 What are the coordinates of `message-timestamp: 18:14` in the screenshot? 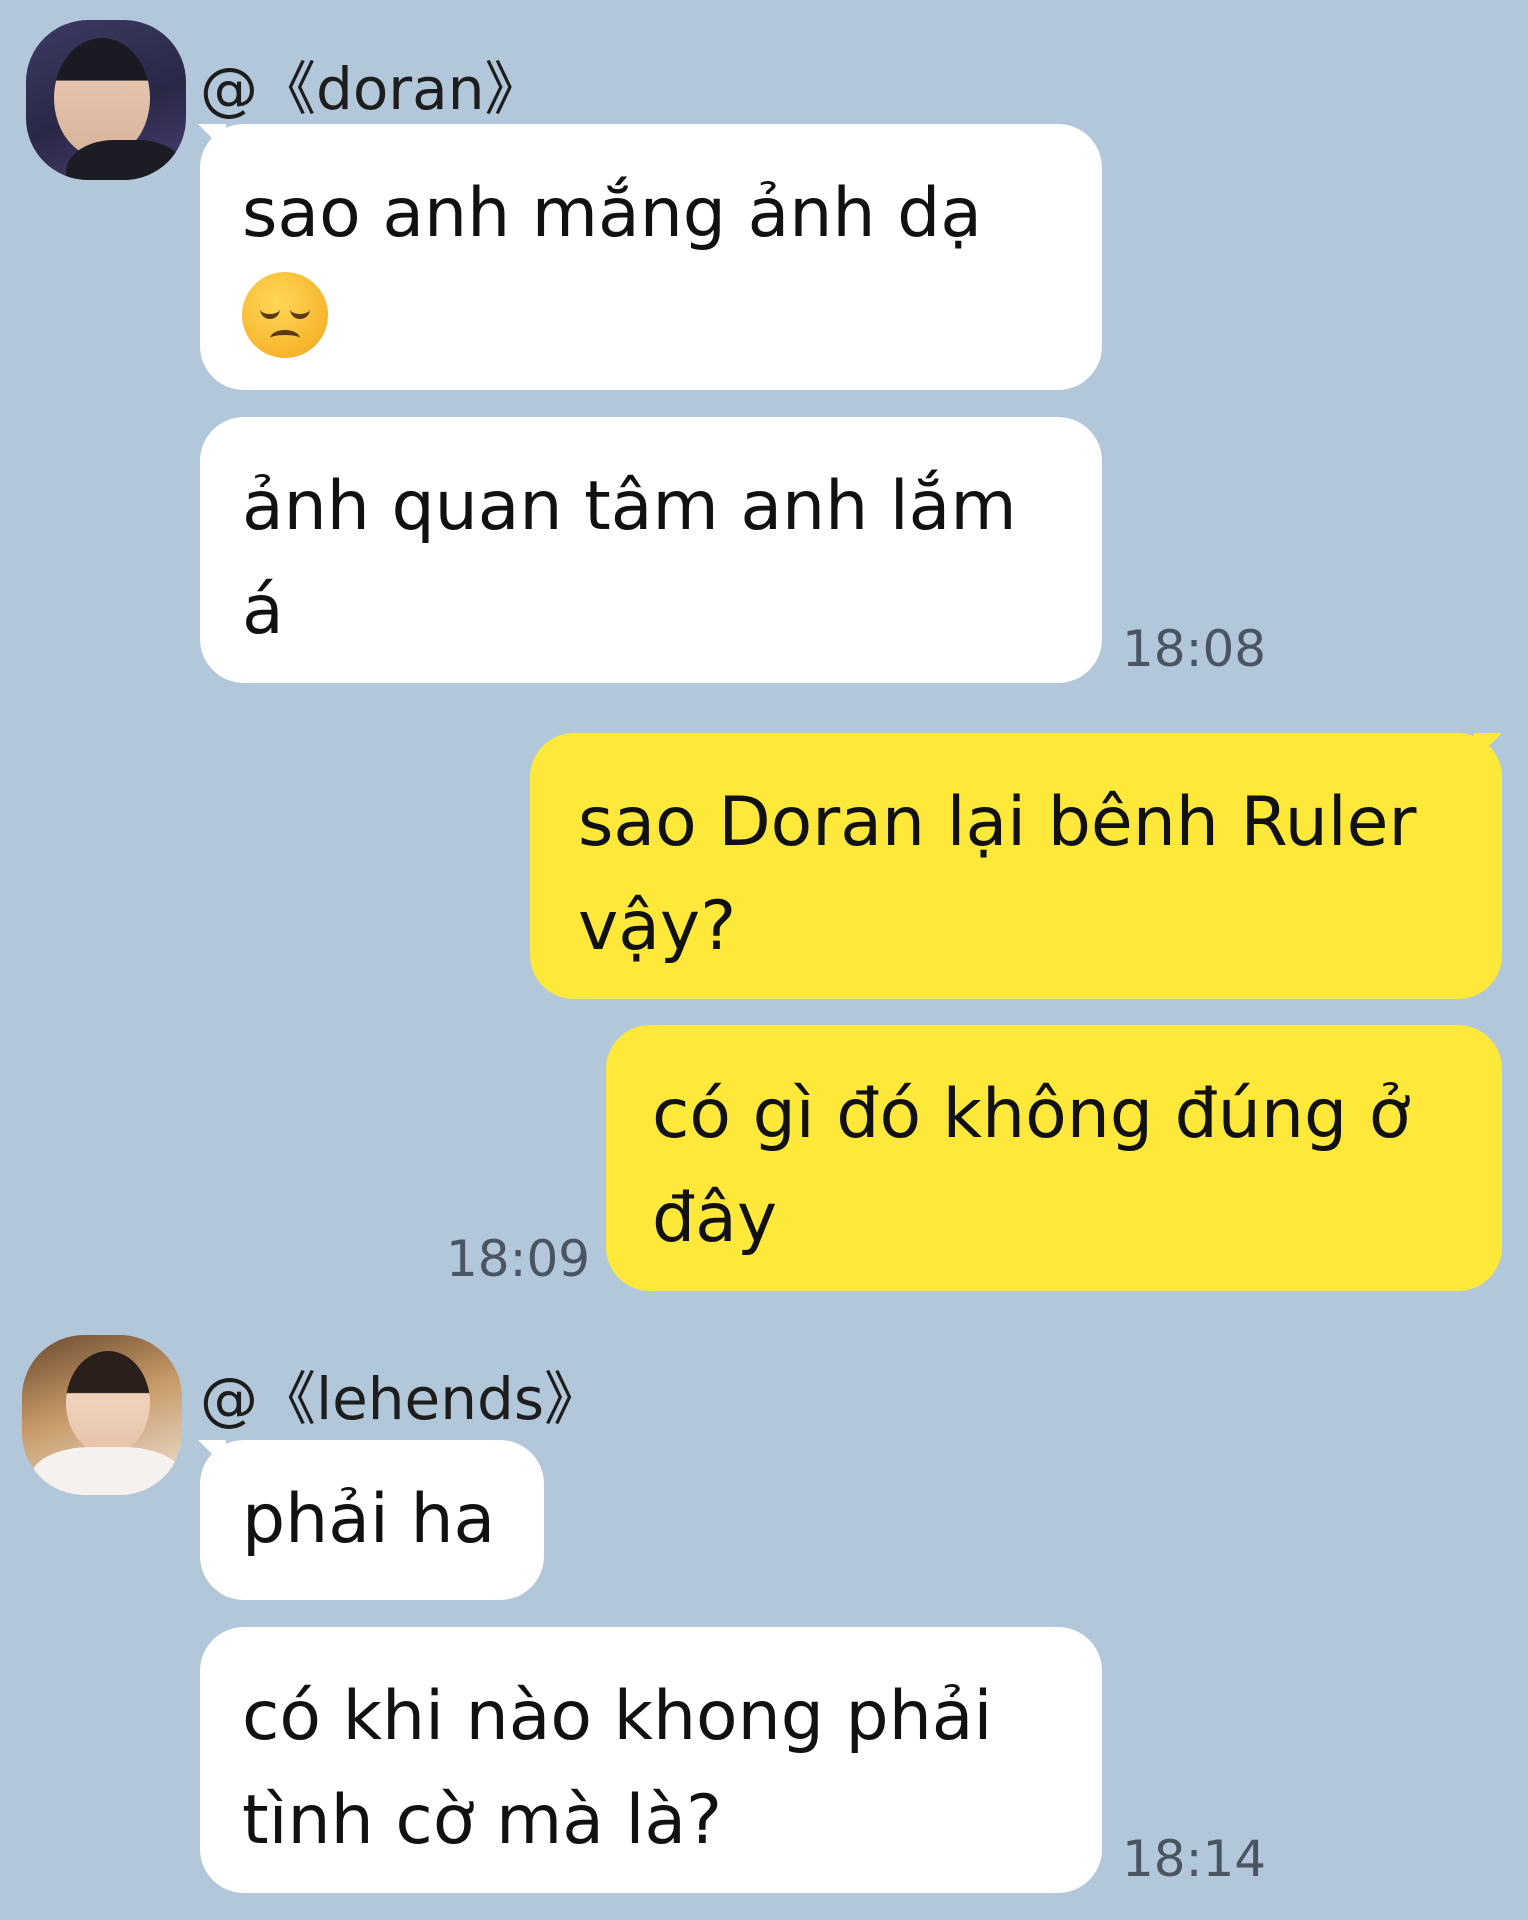 It's located at (1194, 1859).